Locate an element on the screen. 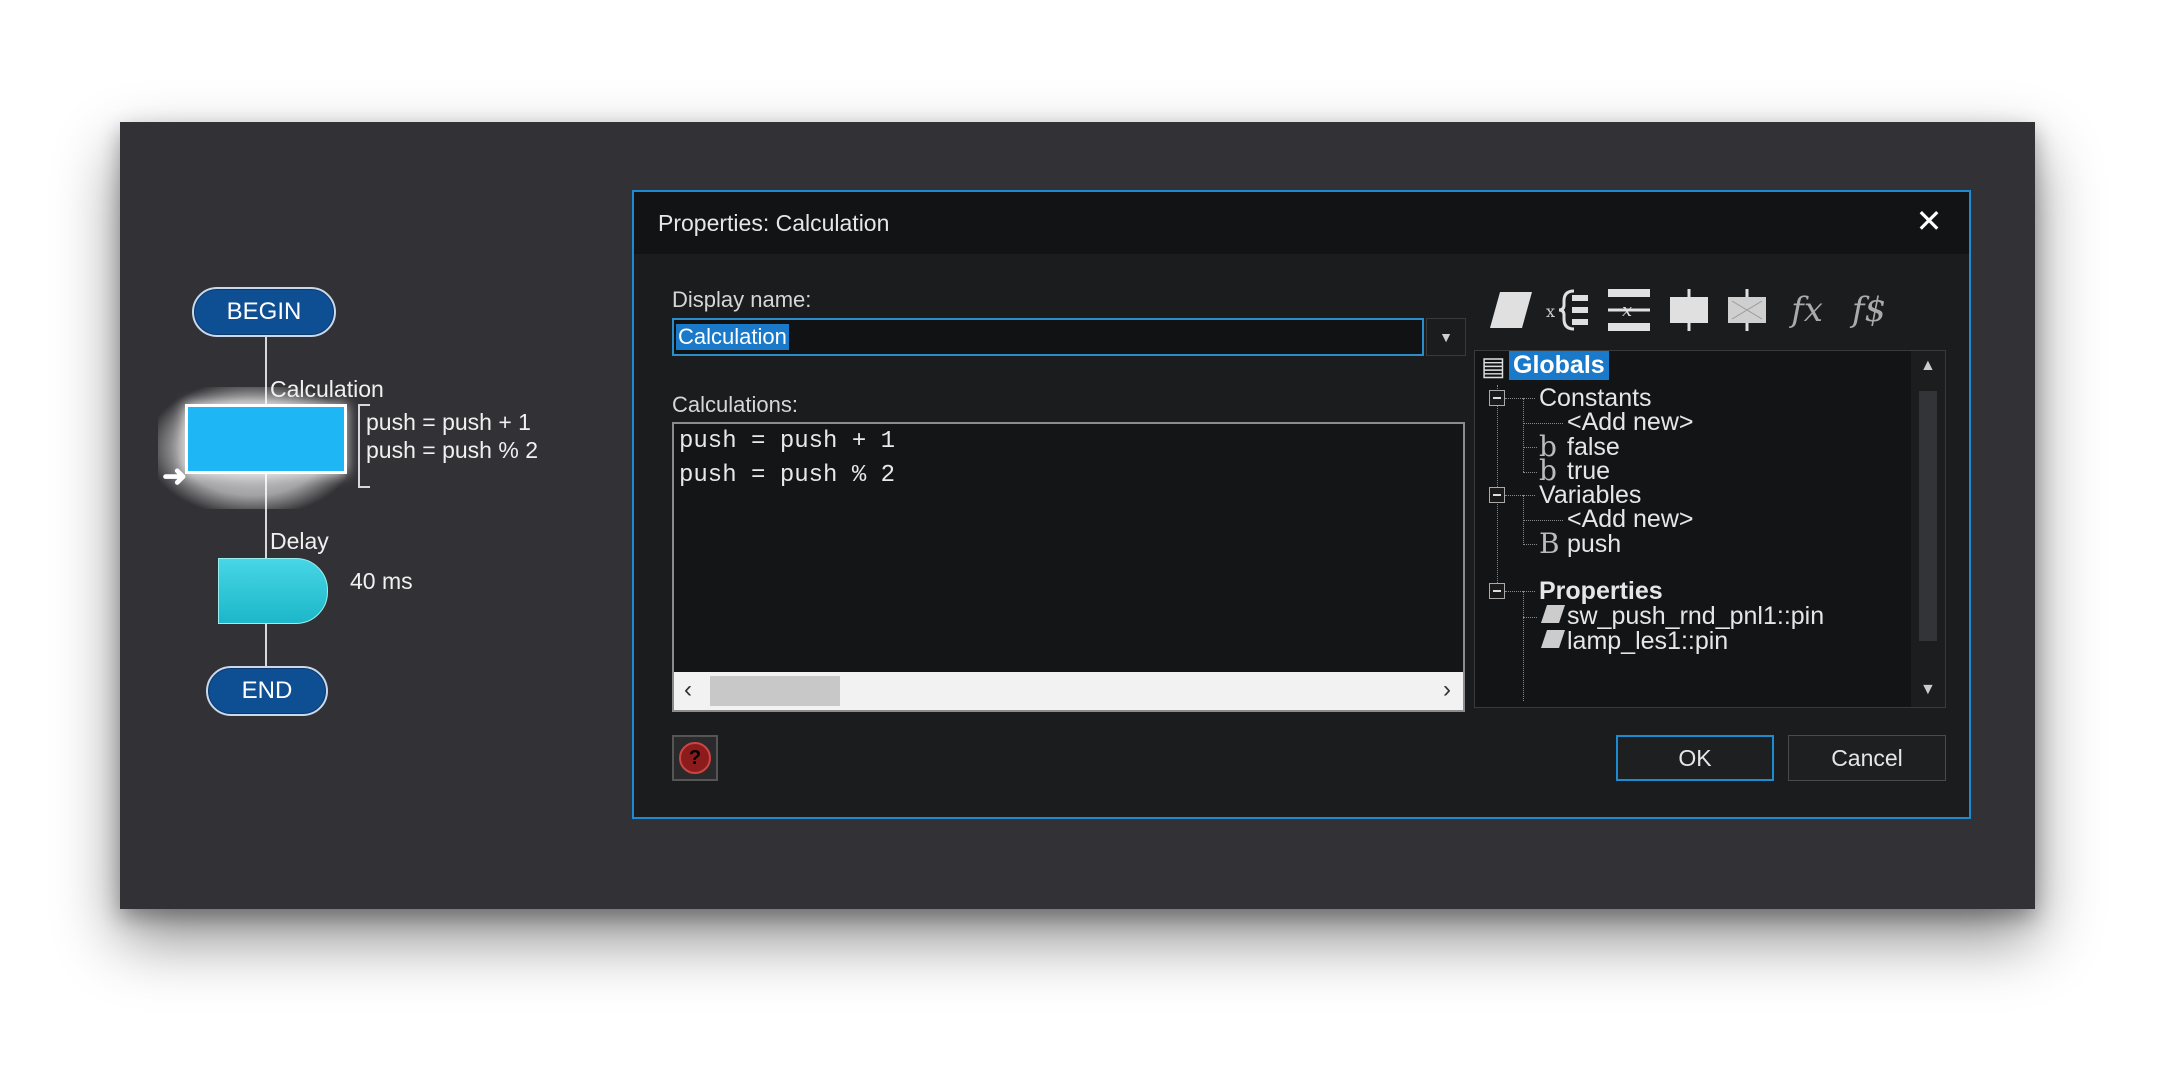 The image size is (2158, 1087). tree-var-push: push is located at coordinates (1594, 544).